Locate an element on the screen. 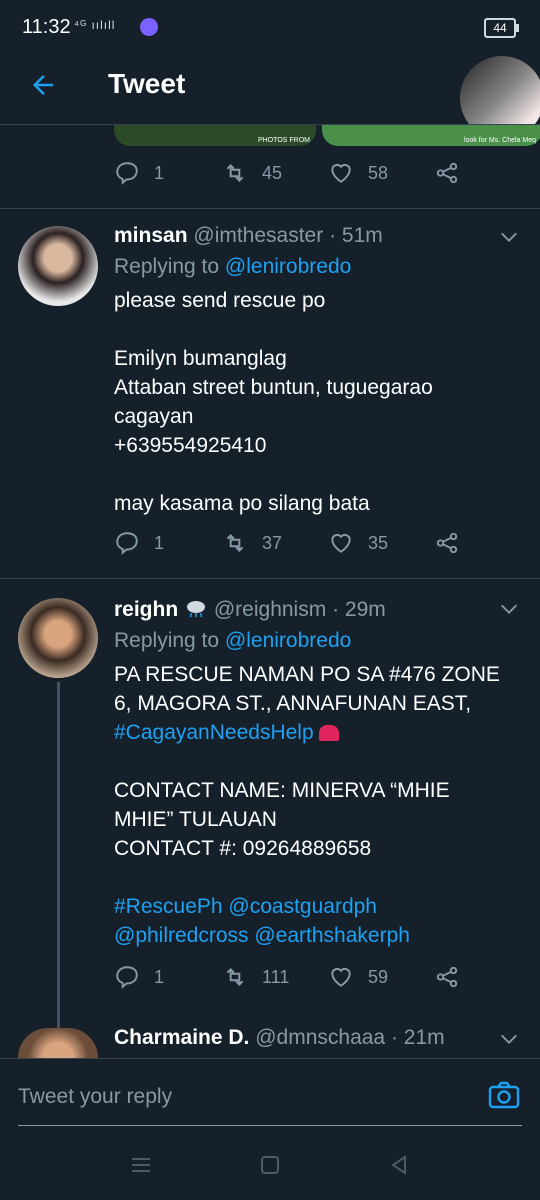  hashtag-link: #RescuePh @coastguardph is located at coordinates (319, 906).